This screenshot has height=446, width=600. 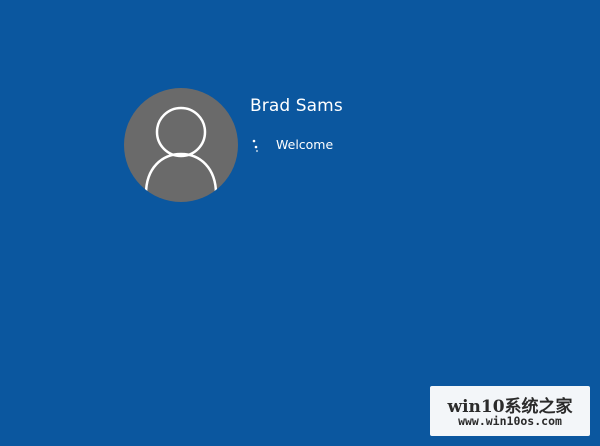 What do you see at coordinates (510, 421) in the screenshot?
I see `watermark-url: www.win10os.com` at bounding box center [510, 421].